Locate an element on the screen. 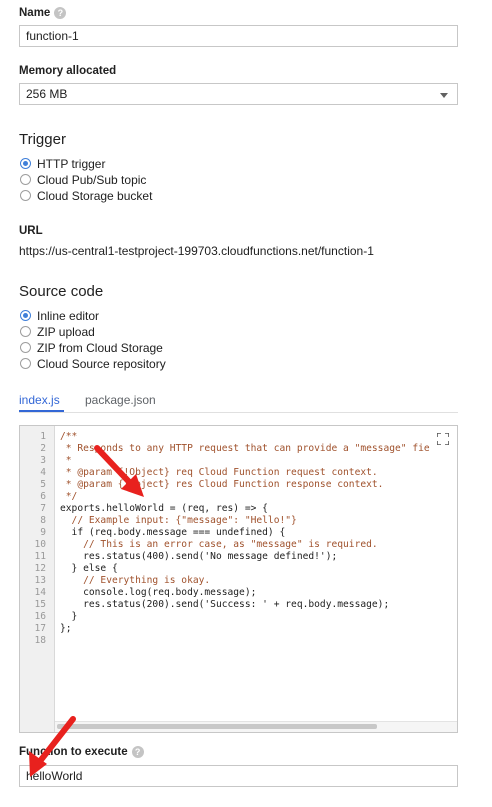  line-number-gutter: 1 2 3 4 5 6 7 8 9 10 11 12 13 14 15 16 17 18 is located at coordinates (37, 579).